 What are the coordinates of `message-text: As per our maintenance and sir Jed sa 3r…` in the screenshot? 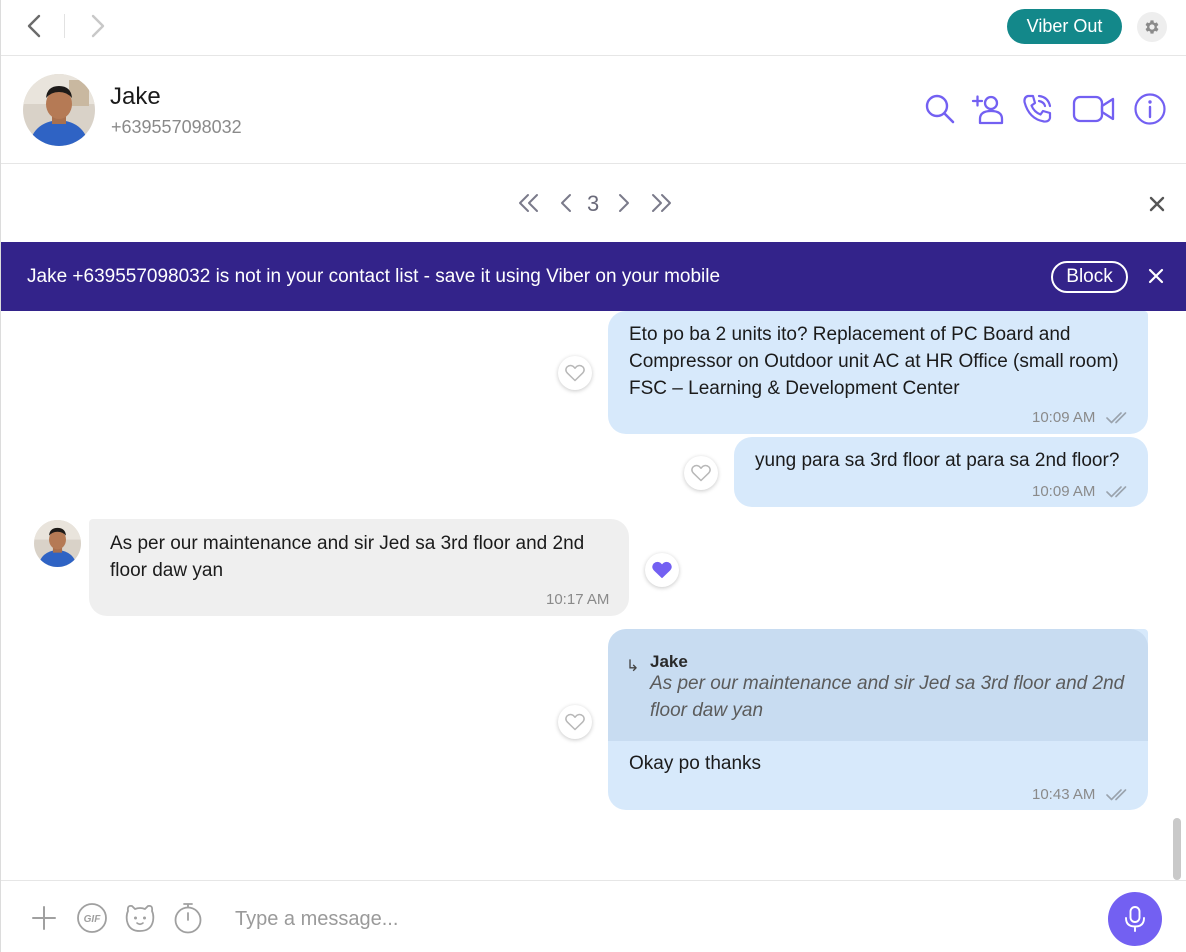 It's located at (347, 557).